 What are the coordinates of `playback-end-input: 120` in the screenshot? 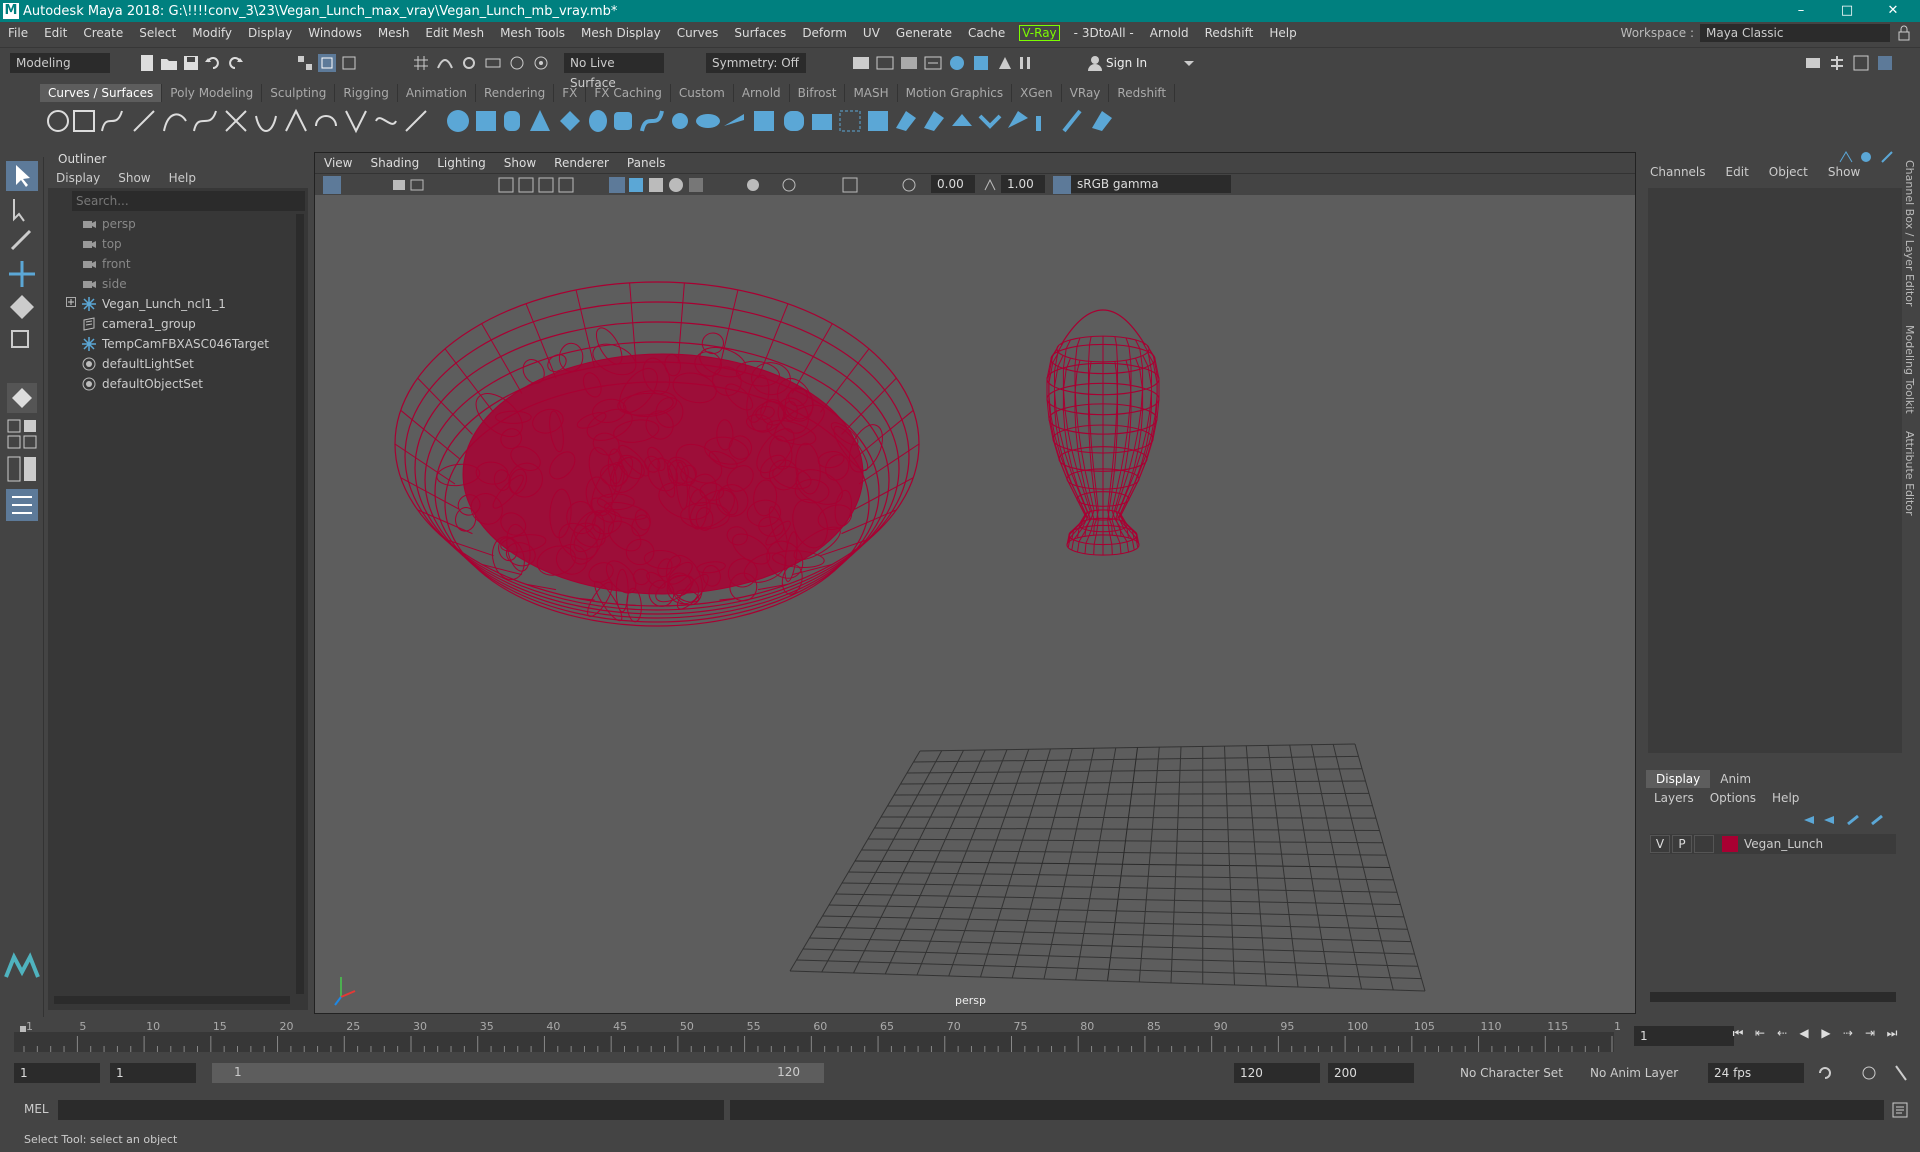 It's located at (1277, 1073).